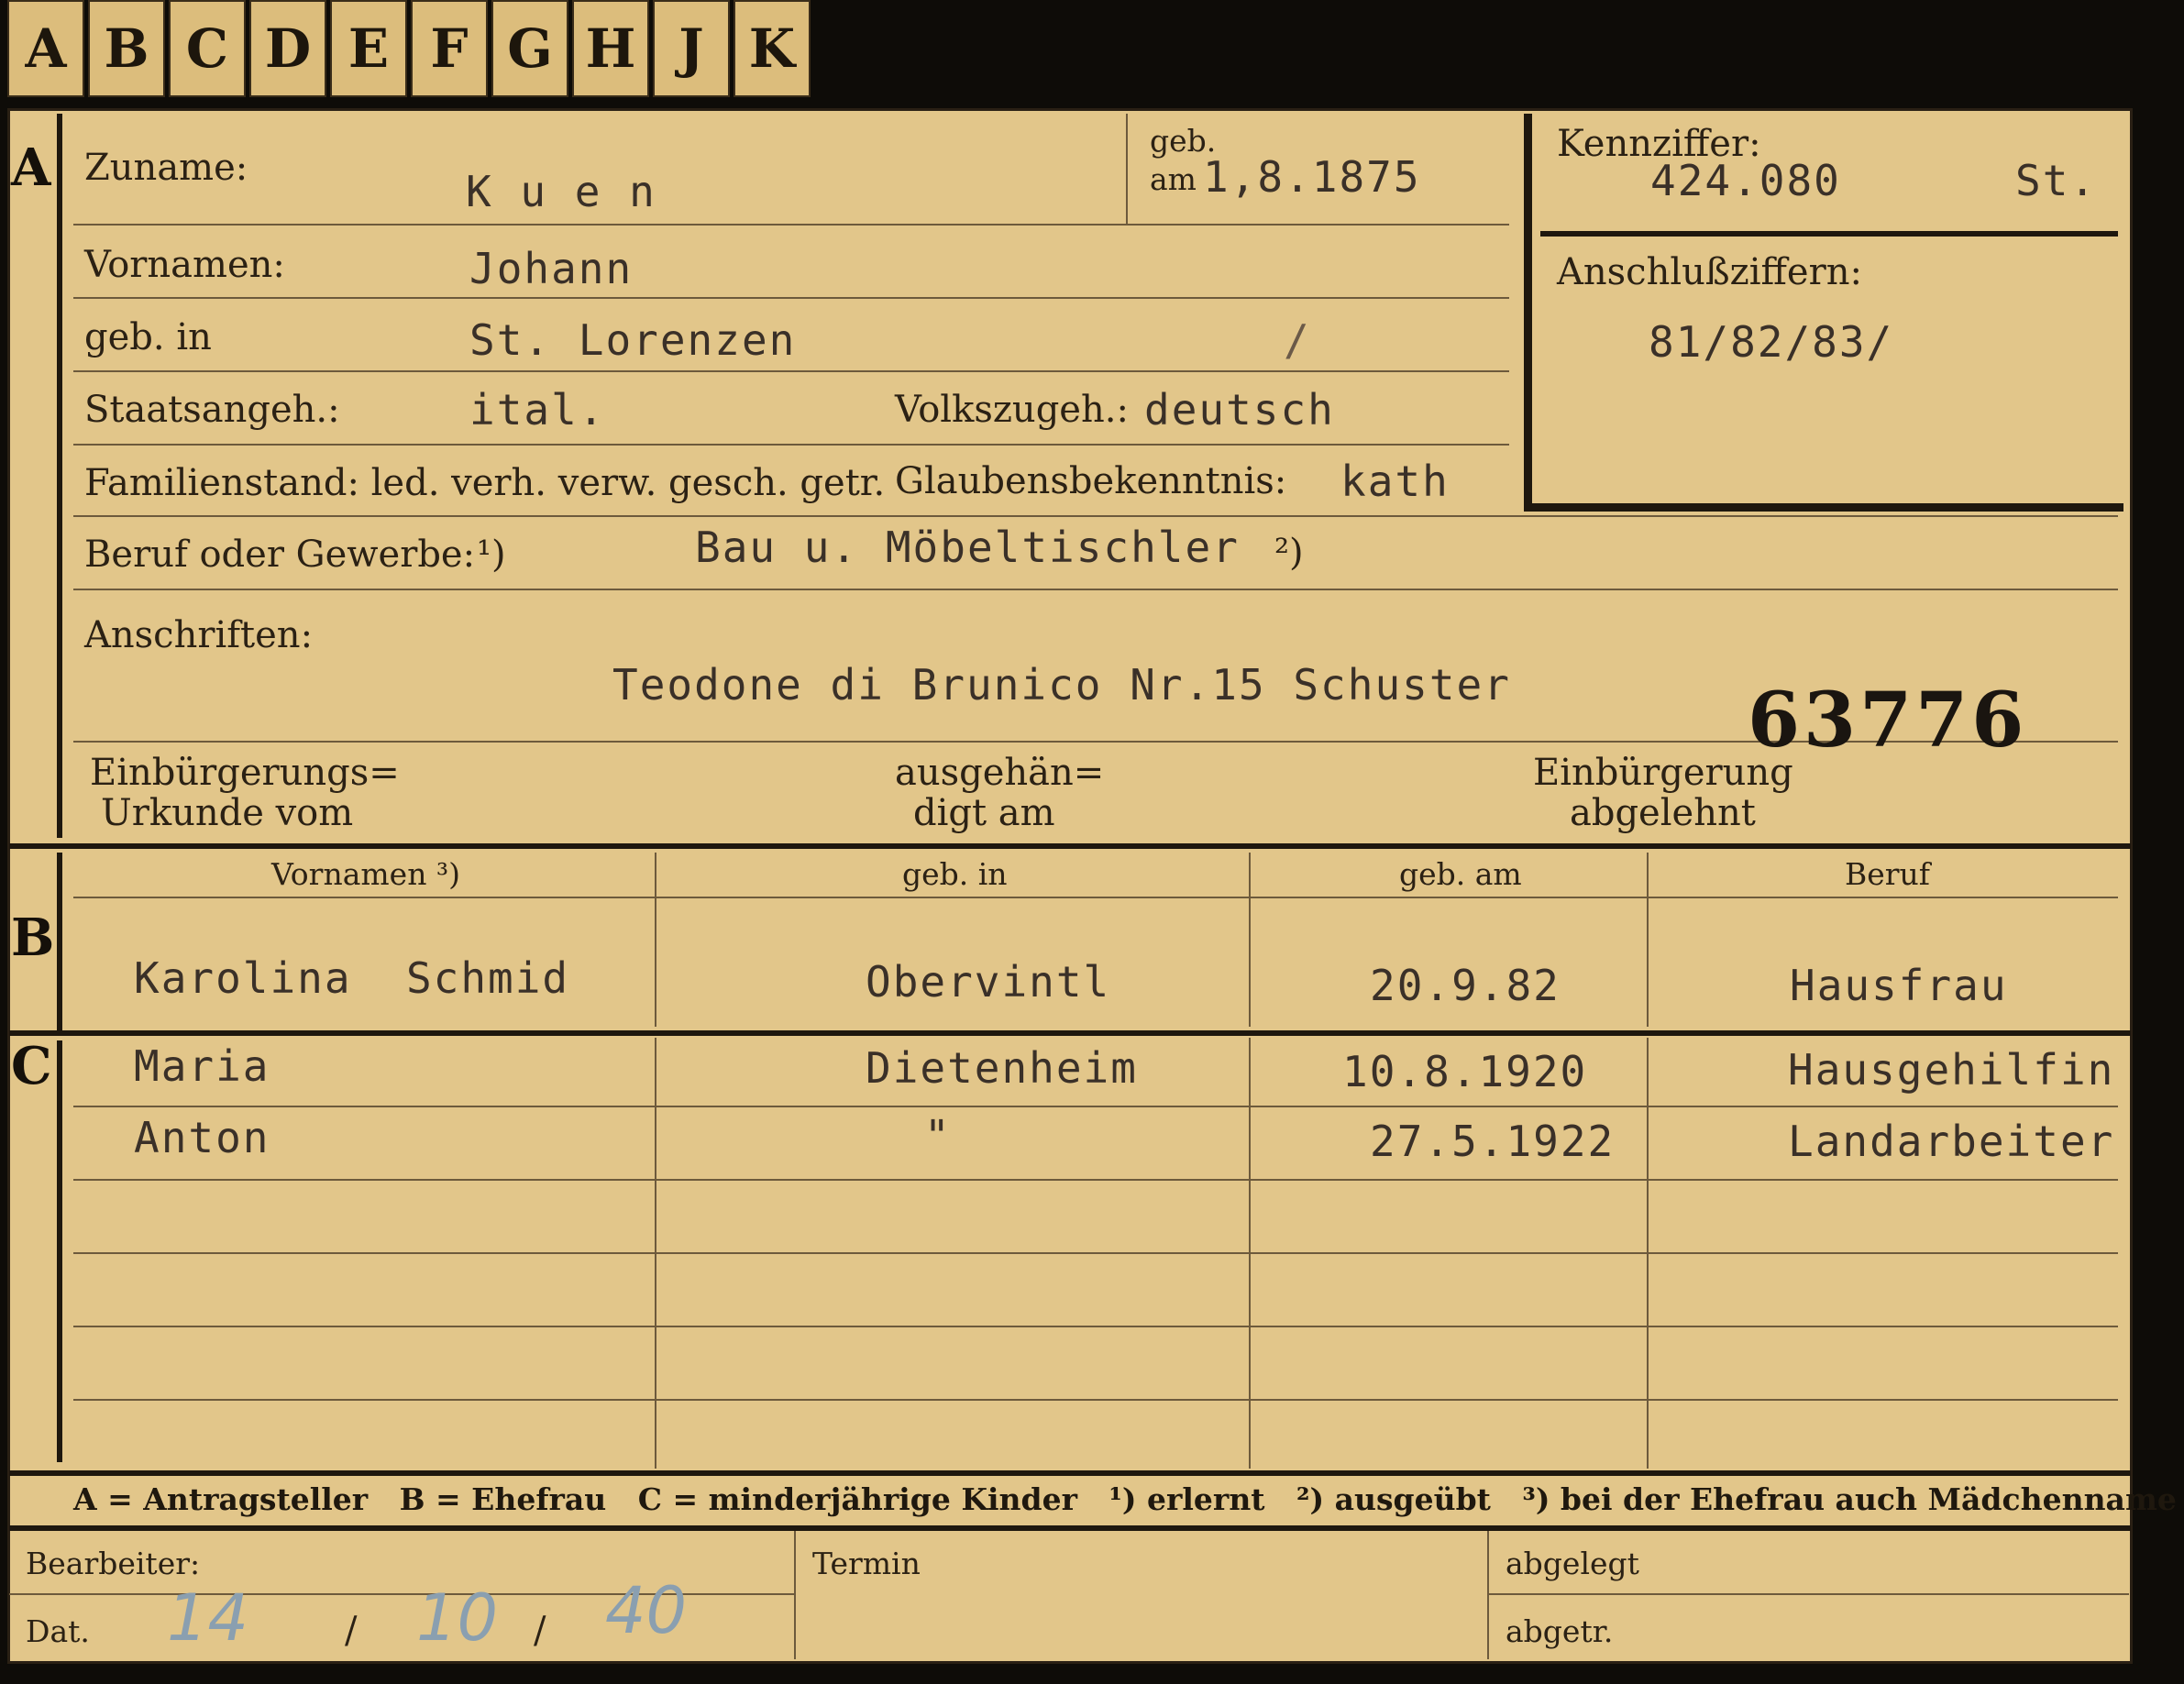  I want to click on letter-tabs: A B C D E F G H J K, so click(414, 51).